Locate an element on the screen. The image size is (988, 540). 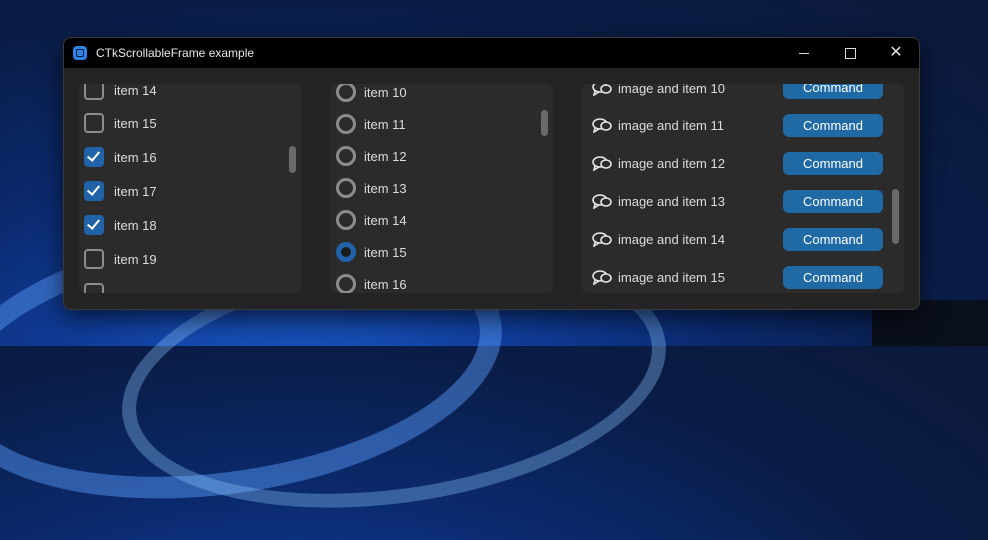
image-row-label: image and item 15 is located at coordinates (671, 277).